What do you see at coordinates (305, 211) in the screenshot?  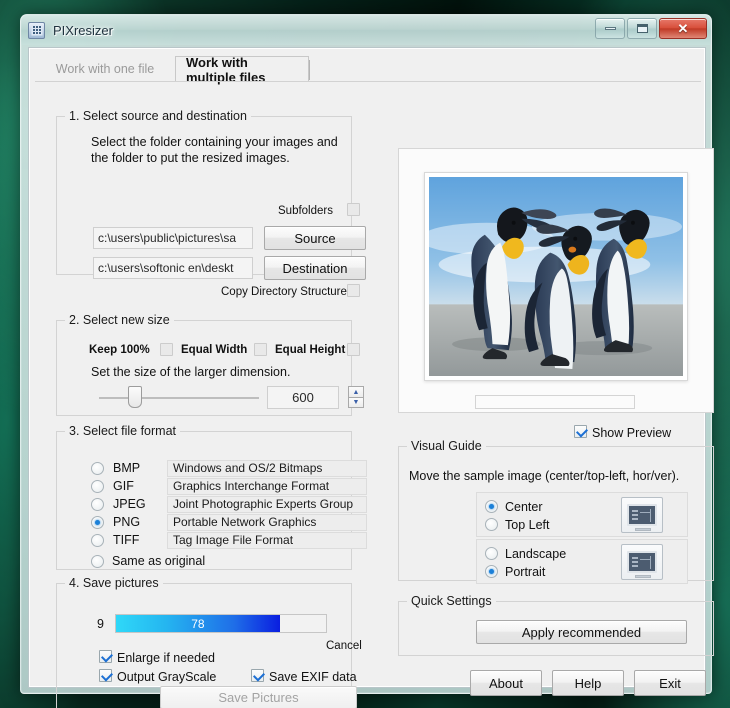 I see `subfolders-label: Subfolders` at bounding box center [305, 211].